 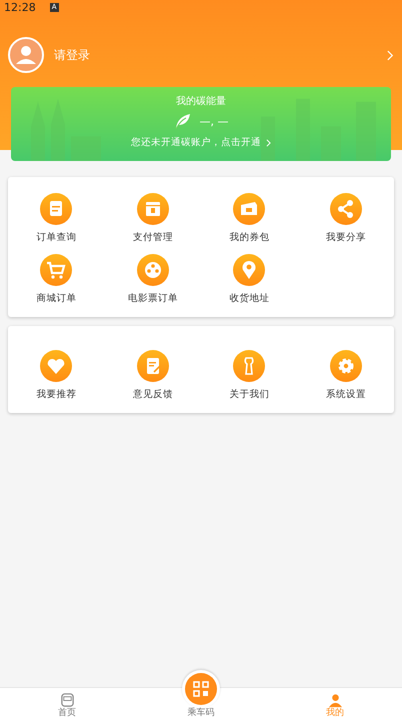 I want to click on menu-label: 我要推荐, so click(x=56, y=394).